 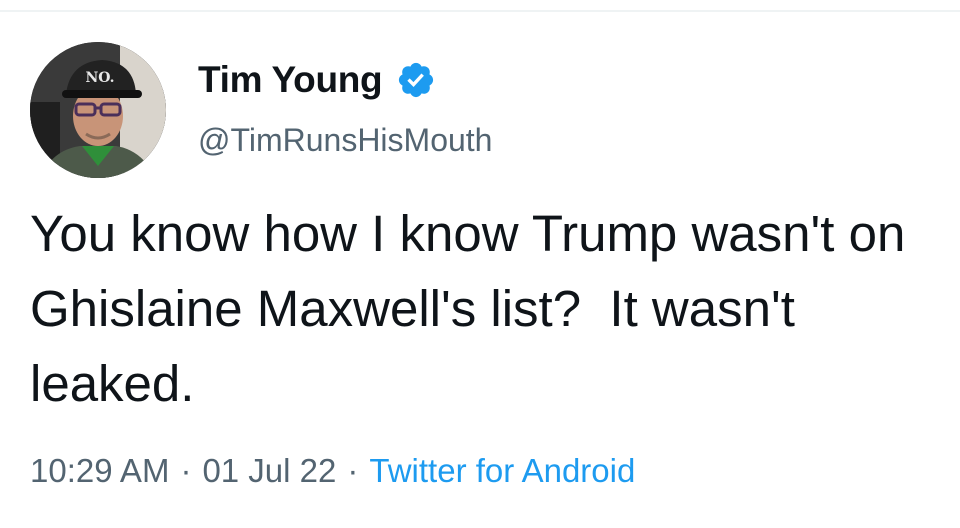 I want to click on author-block: Tim Young @TimRunsHisMouth, so click(x=345, y=107).